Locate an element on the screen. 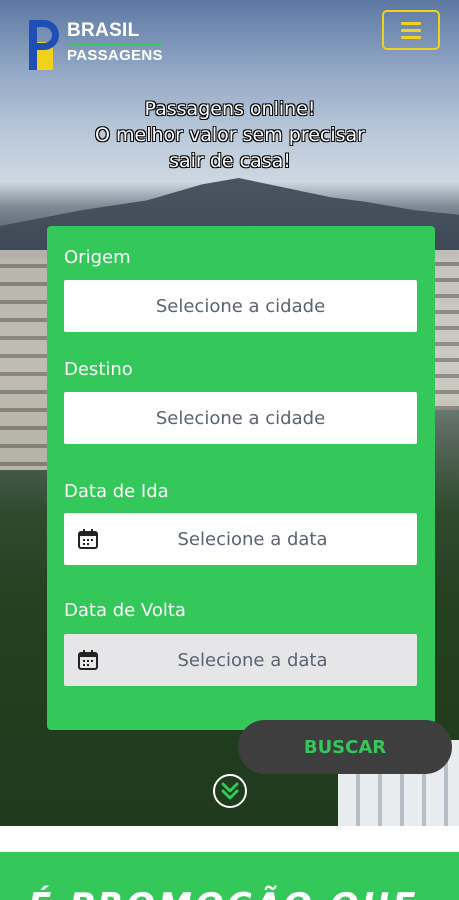 The image size is (459, 900). hero-headline-line2: O melhor valor sem precisar is located at coordinates (230, 135).